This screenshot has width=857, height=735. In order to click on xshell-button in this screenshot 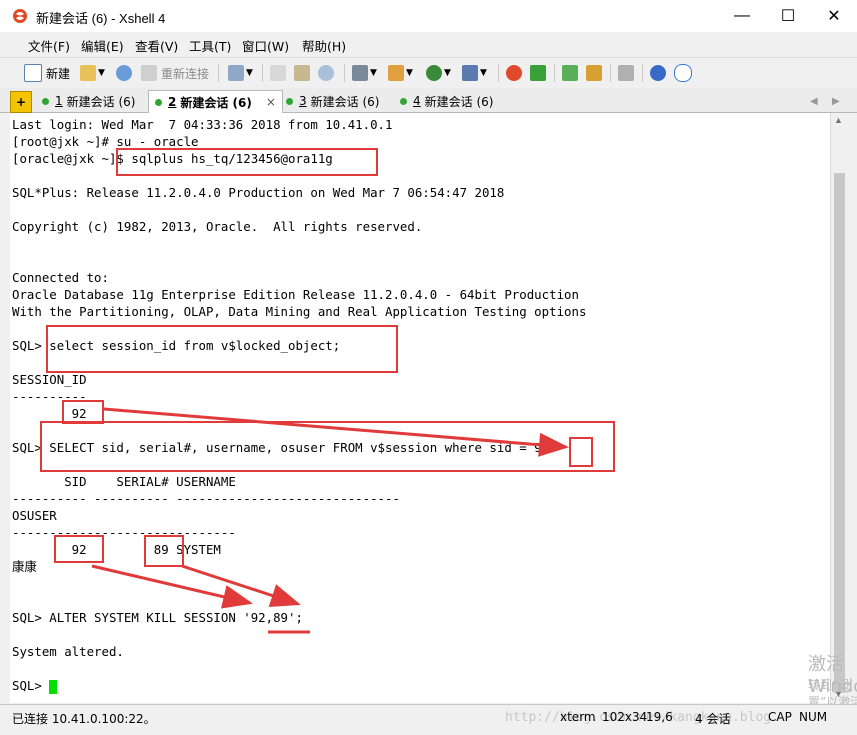, I will do `click(514, 73)`.